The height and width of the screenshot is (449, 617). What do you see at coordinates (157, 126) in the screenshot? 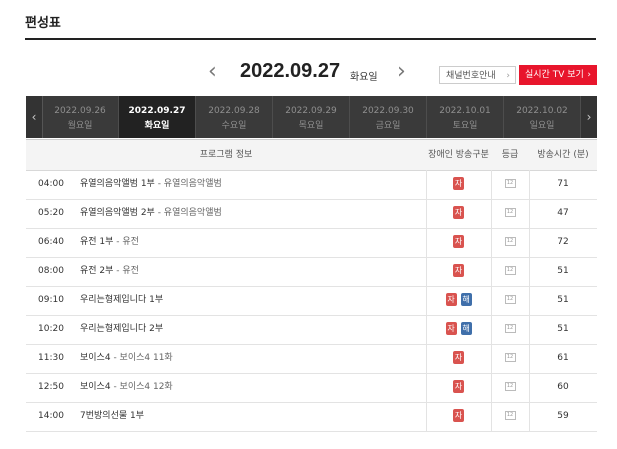
I see `tab-day-label: 화요일` at bounding box center [157, 126].